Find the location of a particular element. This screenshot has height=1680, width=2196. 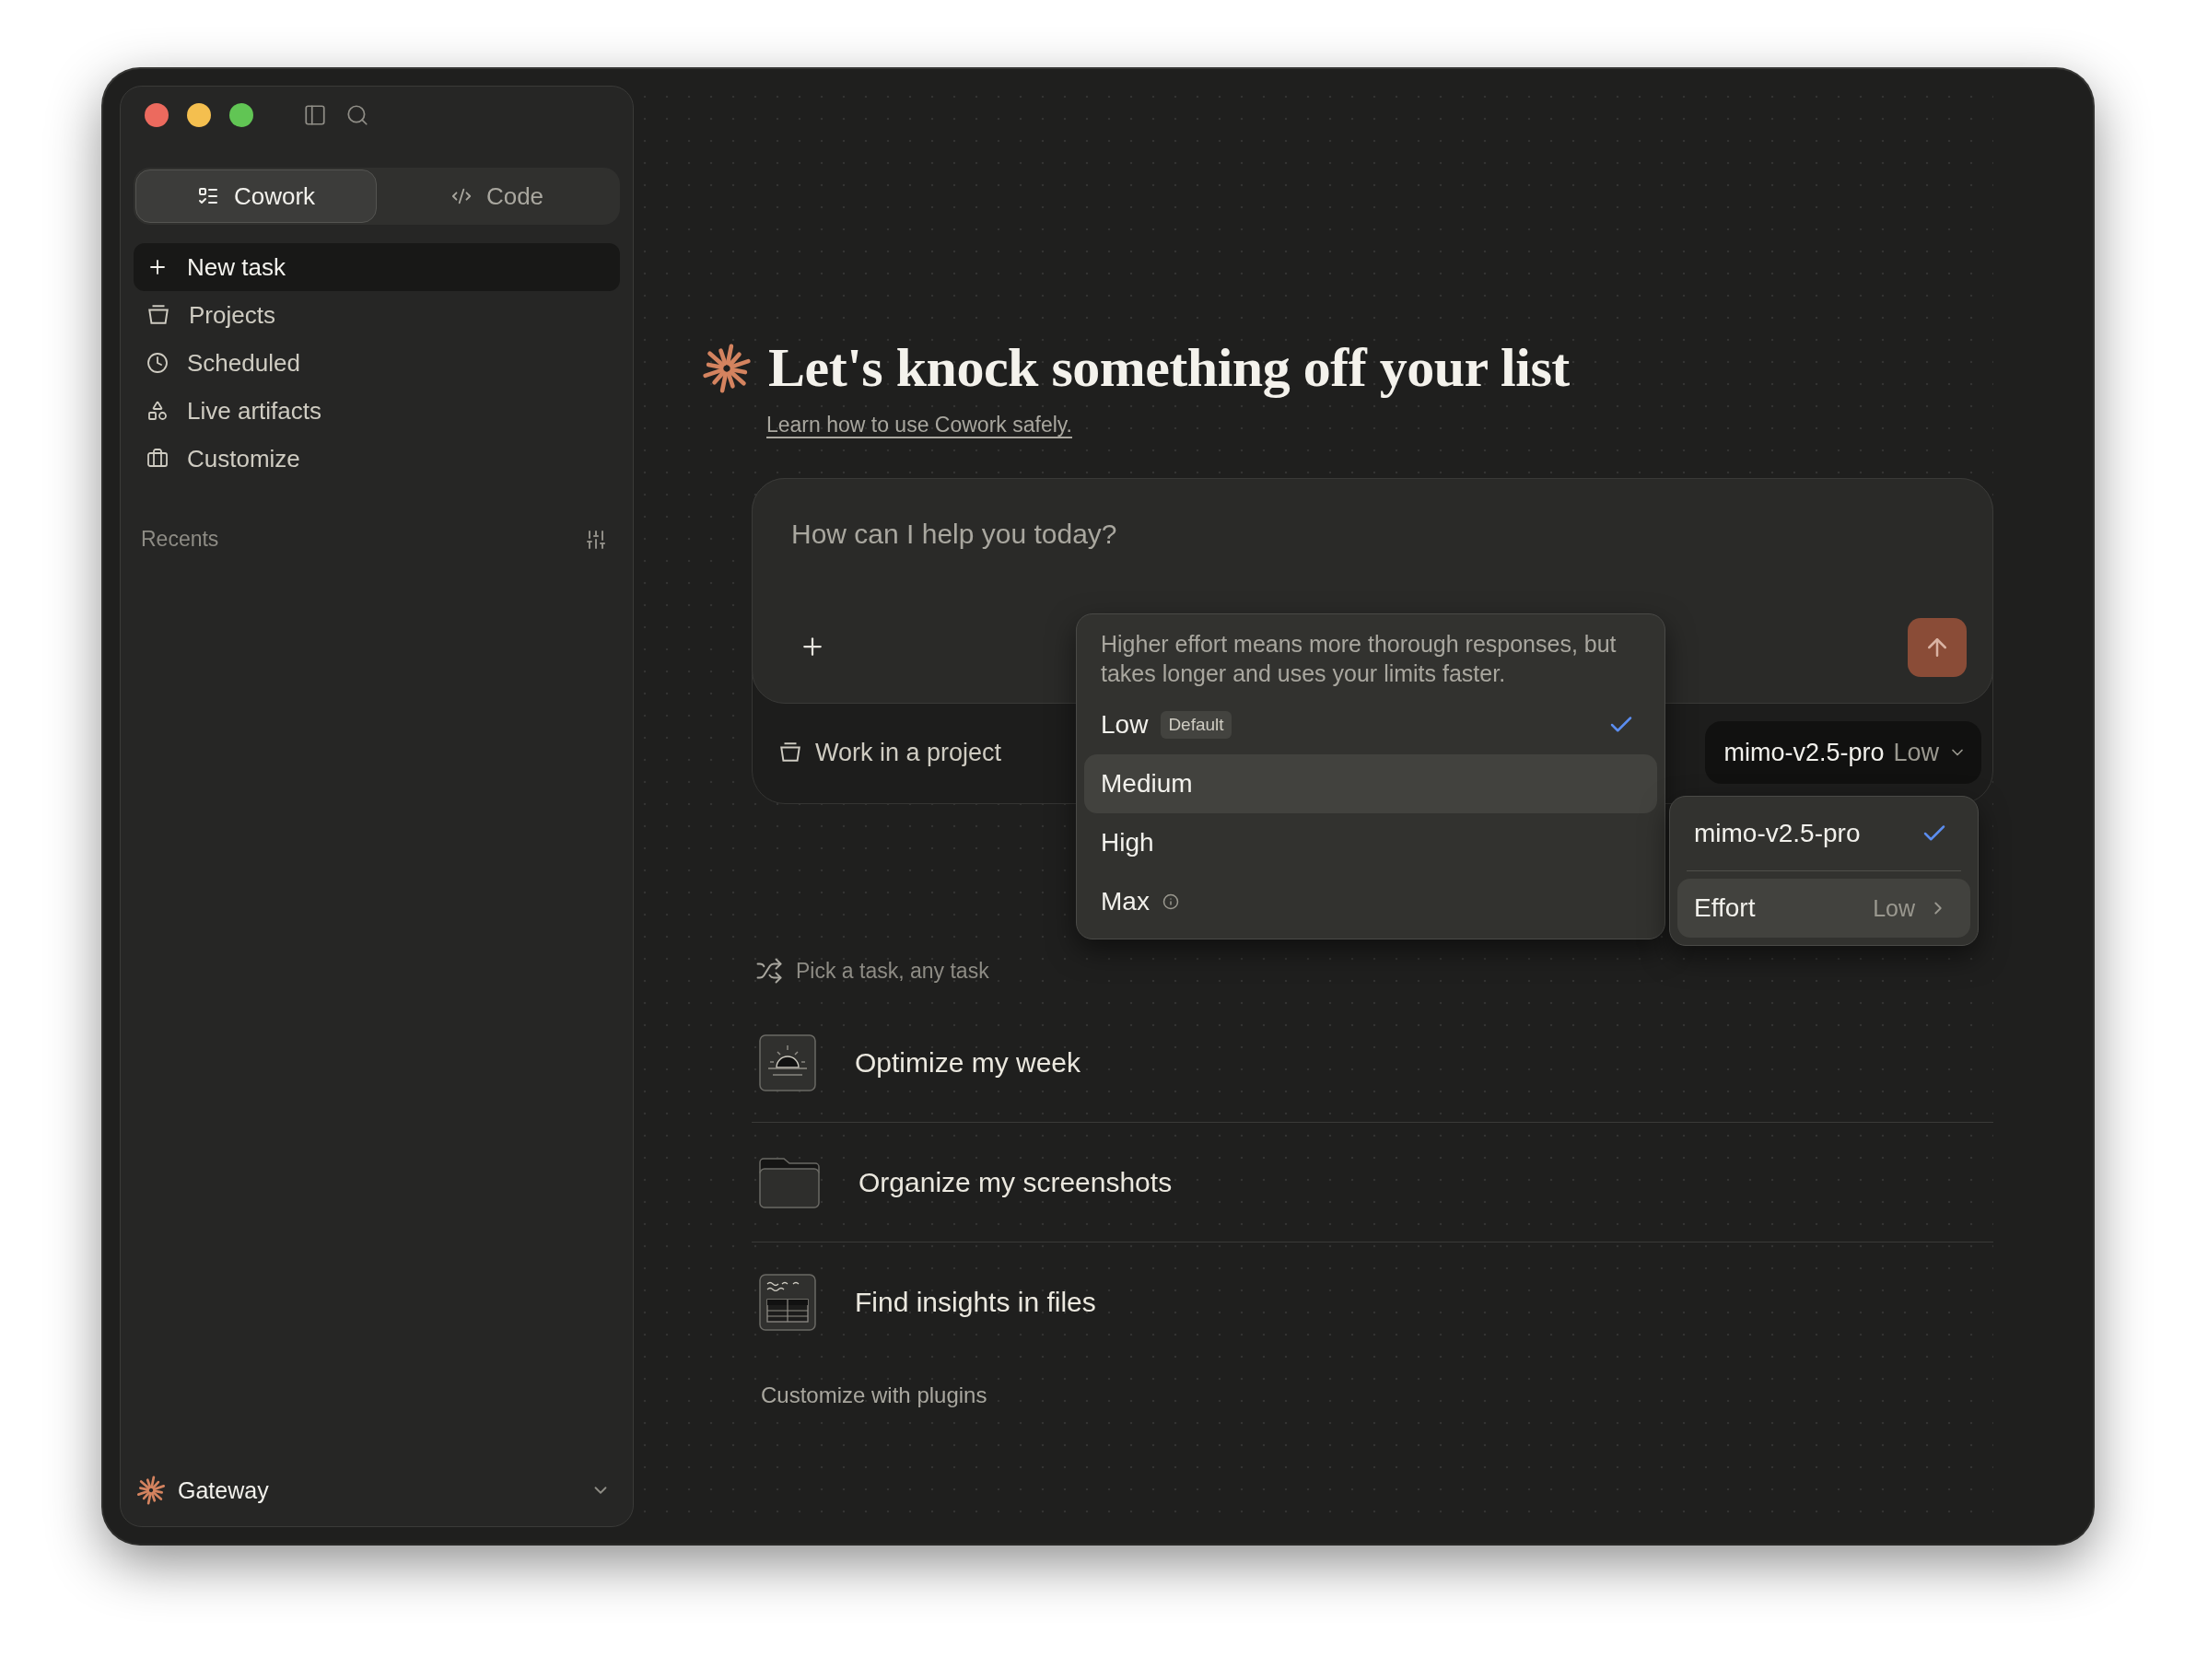

page-heading: Let's knock something off your list is located at coordinates (1169, 368).